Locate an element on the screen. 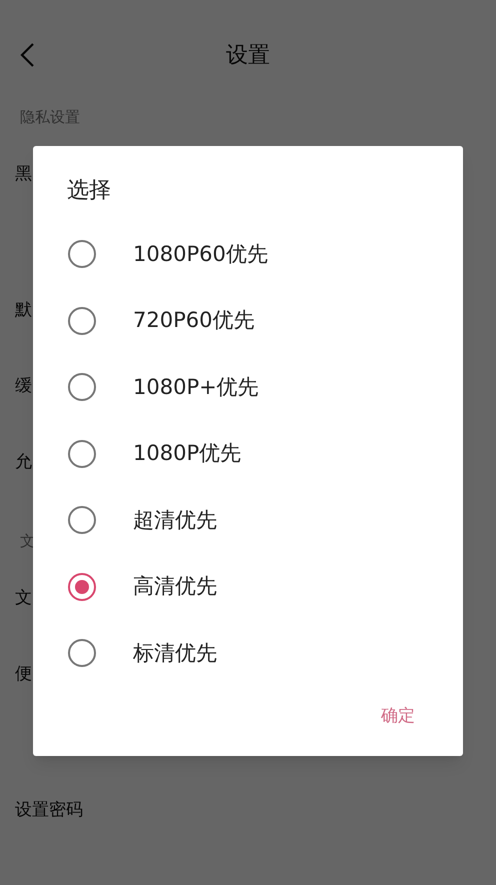  radio-option: 1080P优先 is located at coordinates (248, 453).